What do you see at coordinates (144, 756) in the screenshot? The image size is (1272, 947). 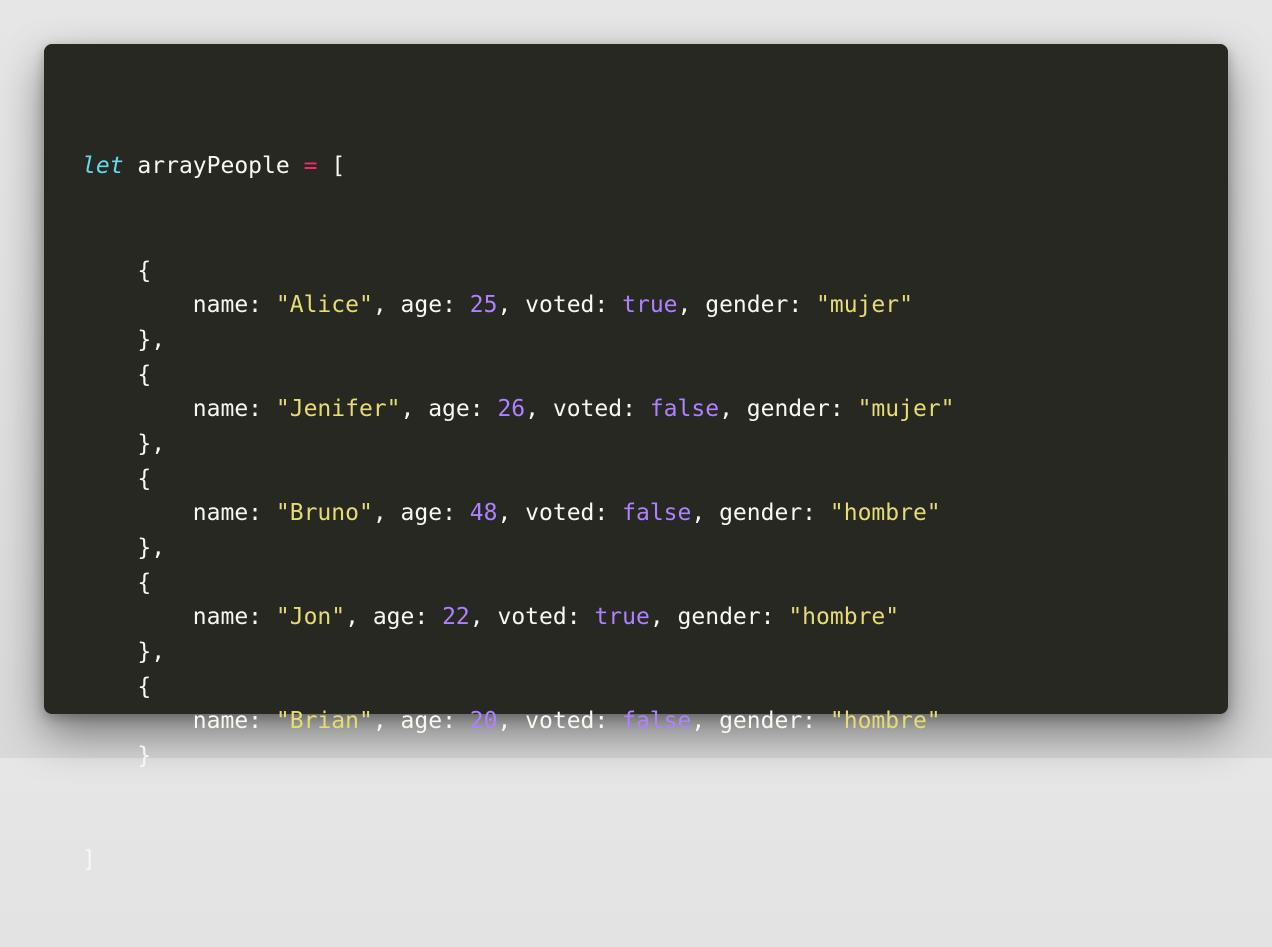 I see `close-brace: }` at bounding box center [144, 756].